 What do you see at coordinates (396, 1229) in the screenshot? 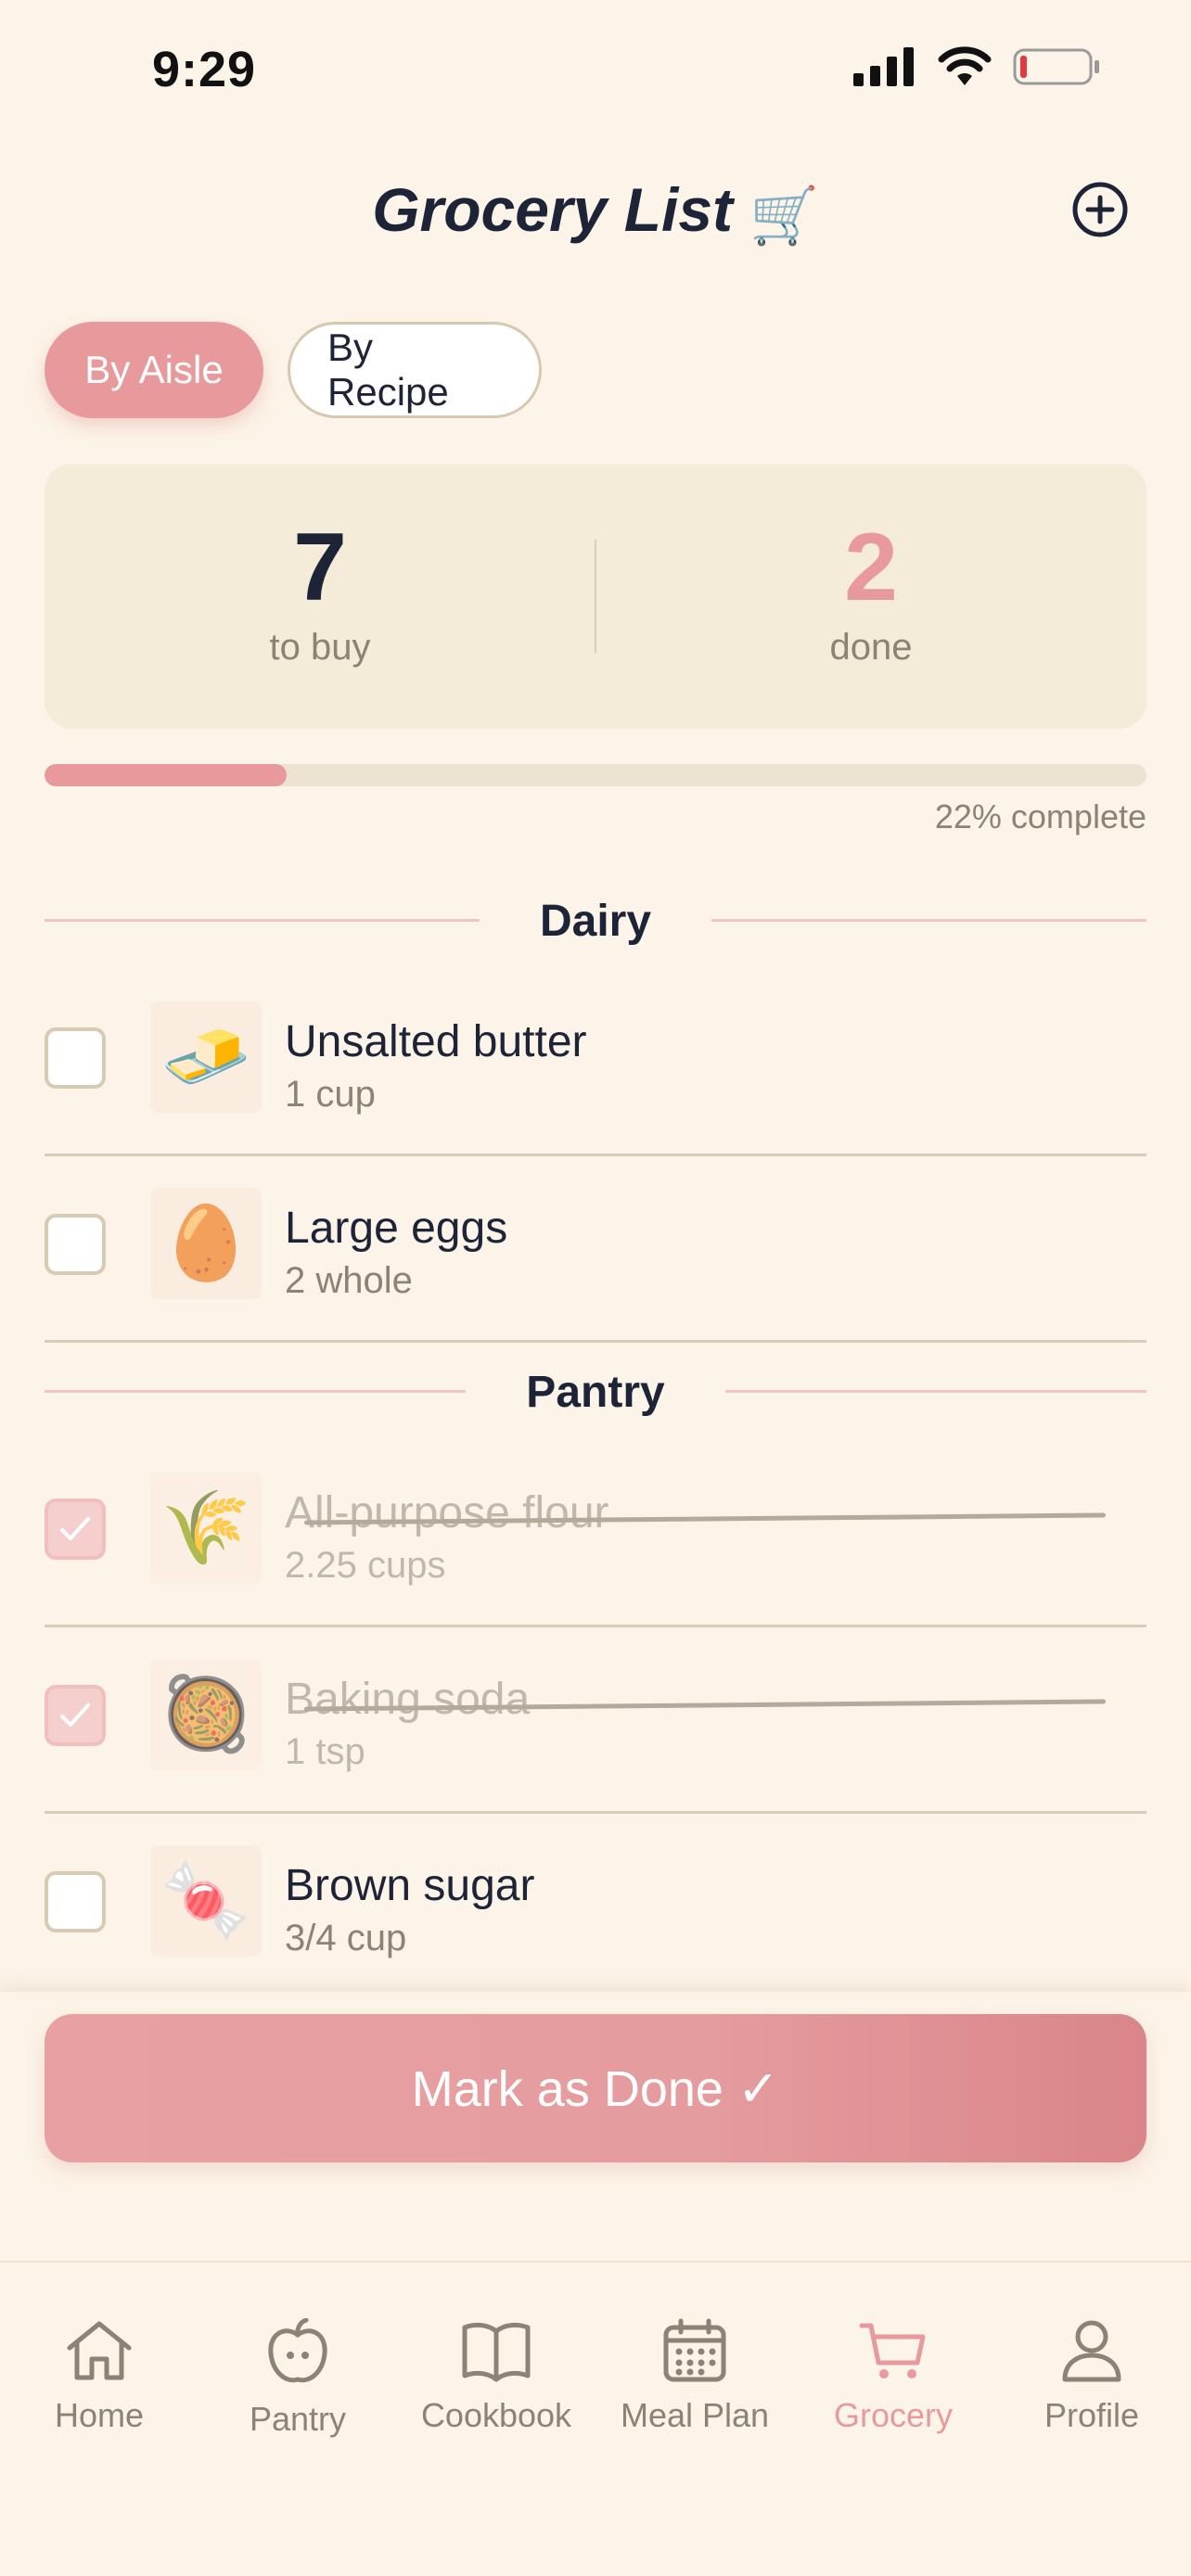
I see `item-name: Large eggs` at bounding box center [396, 1229].